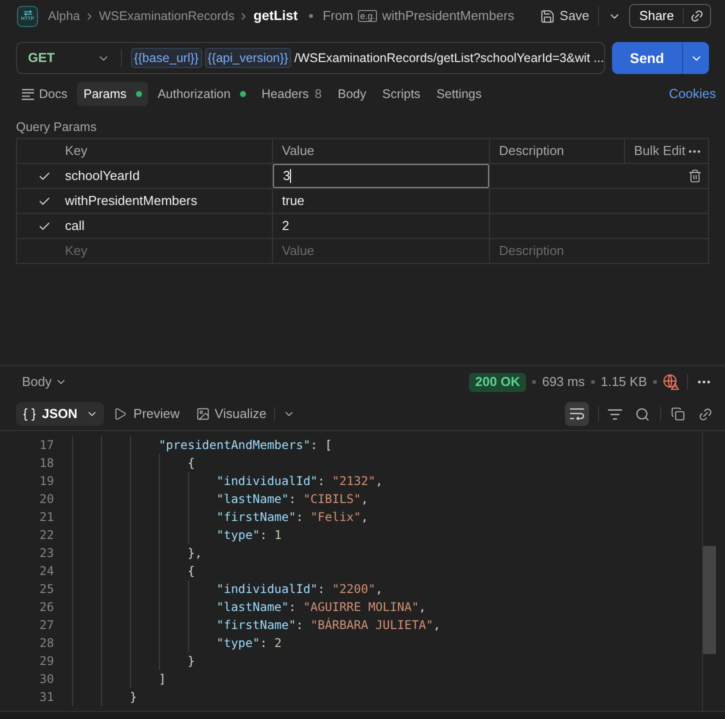 The height and width of the screenshot is (719, 725). I want to click on code-line: "firstName": "Felix",, so click(292, 517).